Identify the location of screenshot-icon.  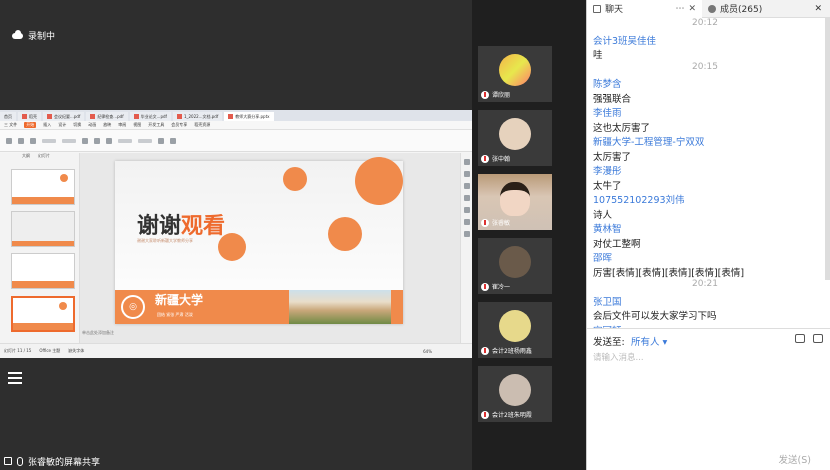
(800, 338).